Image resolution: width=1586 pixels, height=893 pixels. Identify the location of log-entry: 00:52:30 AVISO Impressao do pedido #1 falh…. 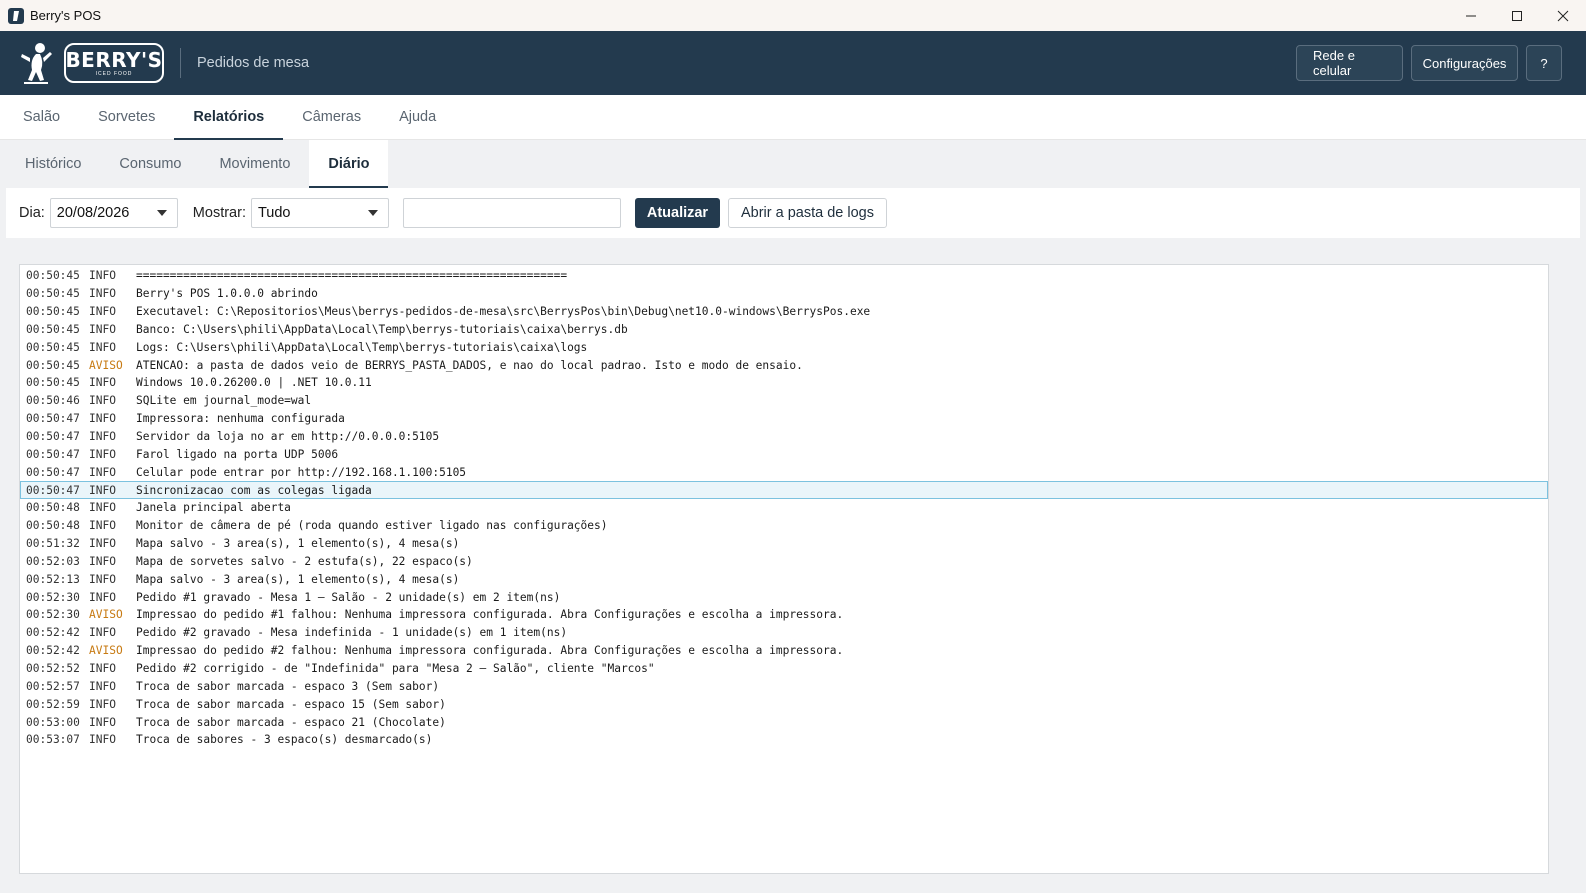
(784, 615).